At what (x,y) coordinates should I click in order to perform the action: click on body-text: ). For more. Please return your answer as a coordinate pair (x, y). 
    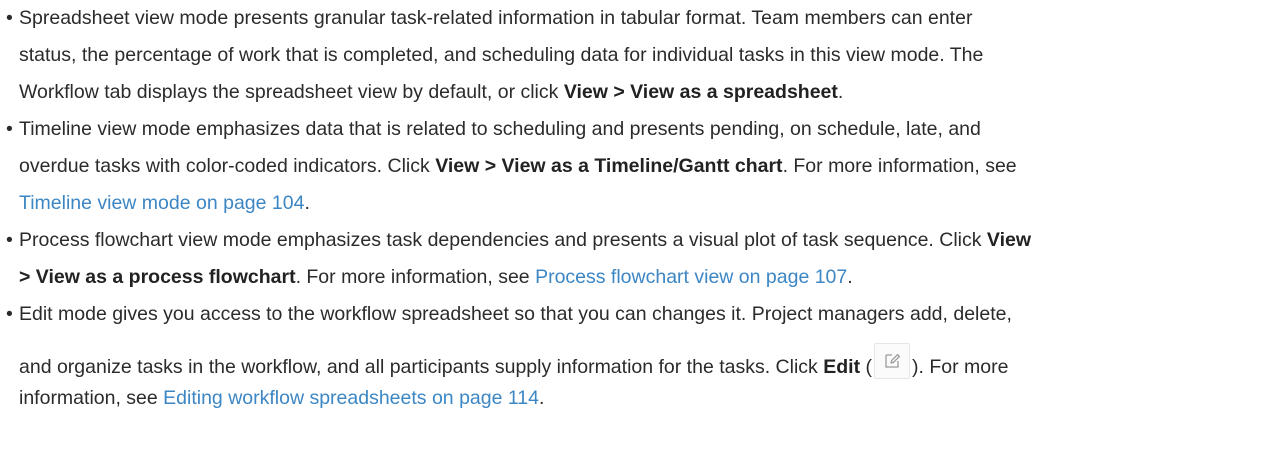
    Looking at the image, I should click on (960, 367).